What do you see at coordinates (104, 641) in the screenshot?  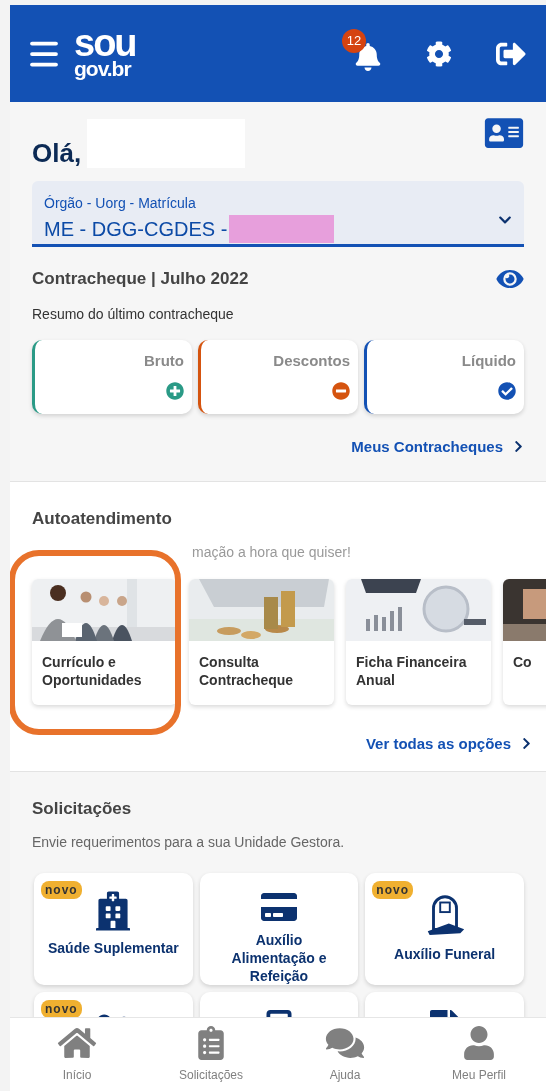 I see `service-card: Currículo e Oportunidades` at bounding box center [104, 641].